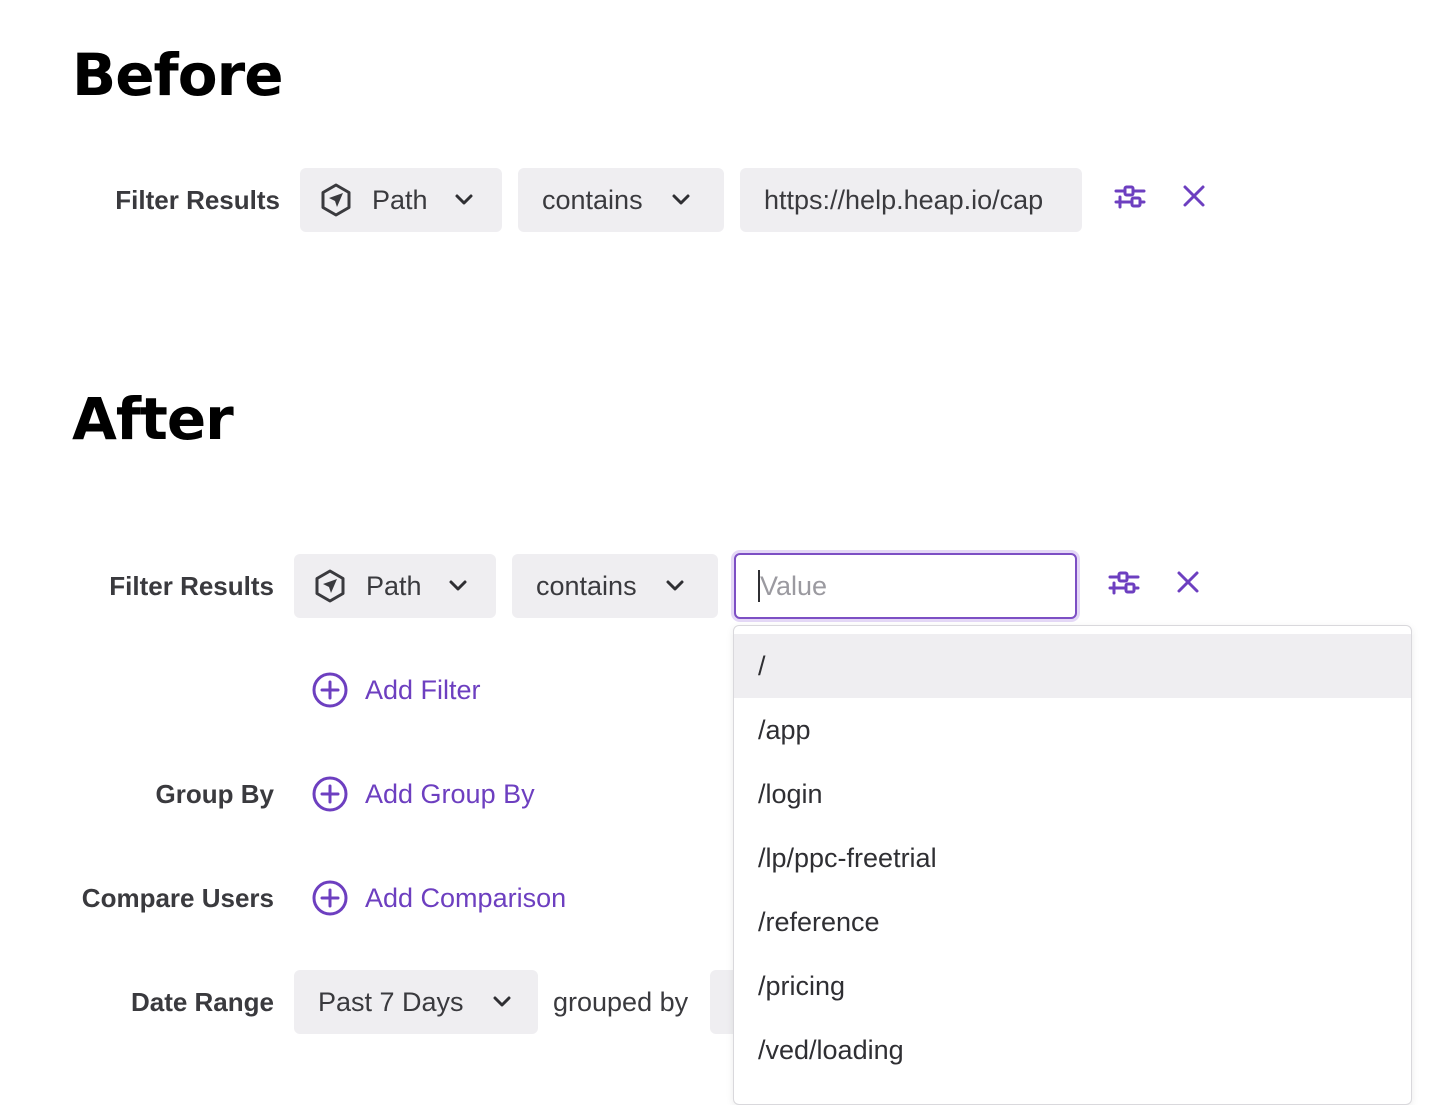 This screenshot has width=1432, height=1105. What do you see at coordinates (450, 793) in the screenshot?
I see `add-group-by-label: Add Group By` at bounding box center [450, 793].